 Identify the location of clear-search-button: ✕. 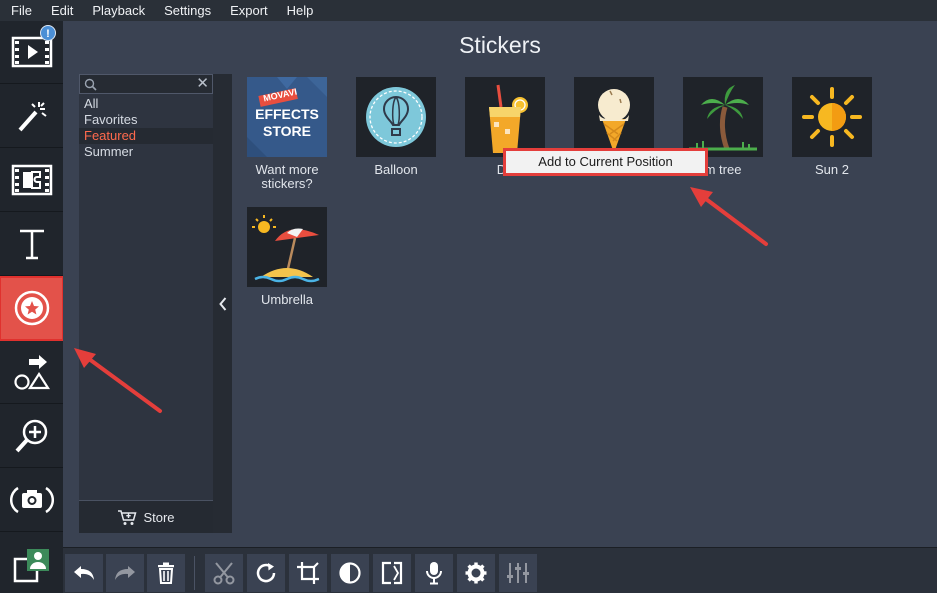
(202, 83).